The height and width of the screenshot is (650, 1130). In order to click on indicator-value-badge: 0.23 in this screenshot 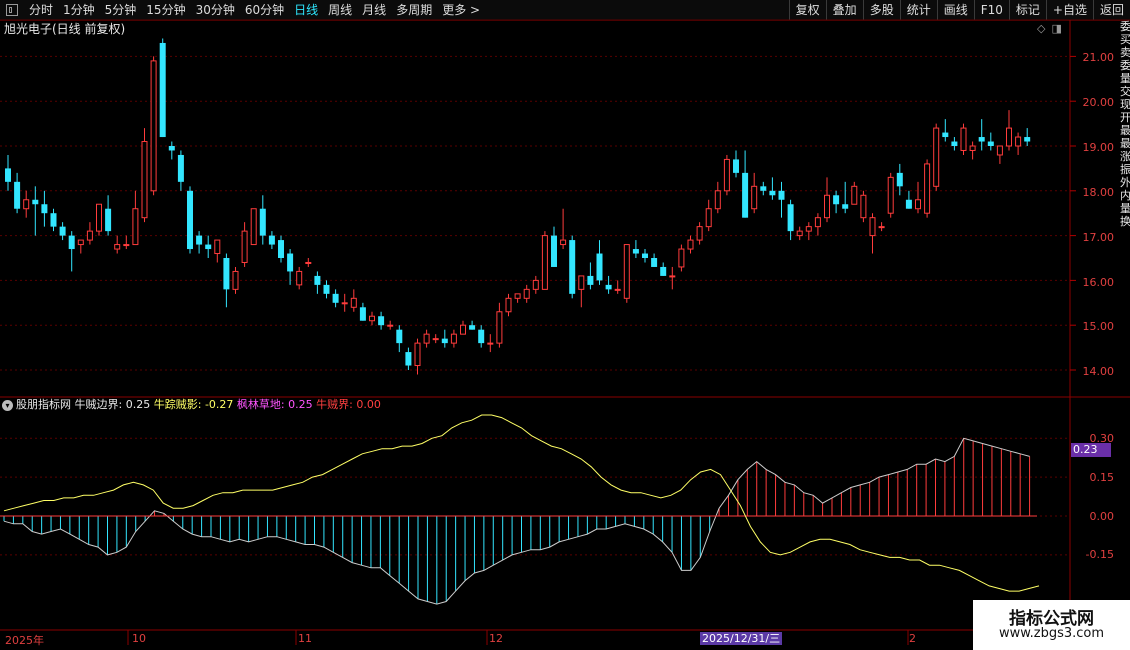, I will do `click(1091, 450)`.